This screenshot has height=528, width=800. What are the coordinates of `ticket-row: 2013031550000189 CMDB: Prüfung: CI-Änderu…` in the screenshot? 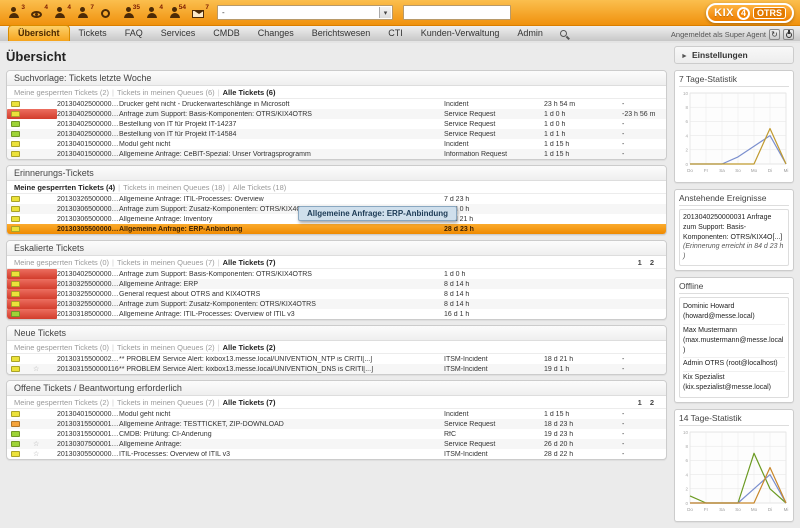 It's located at (336, 434).